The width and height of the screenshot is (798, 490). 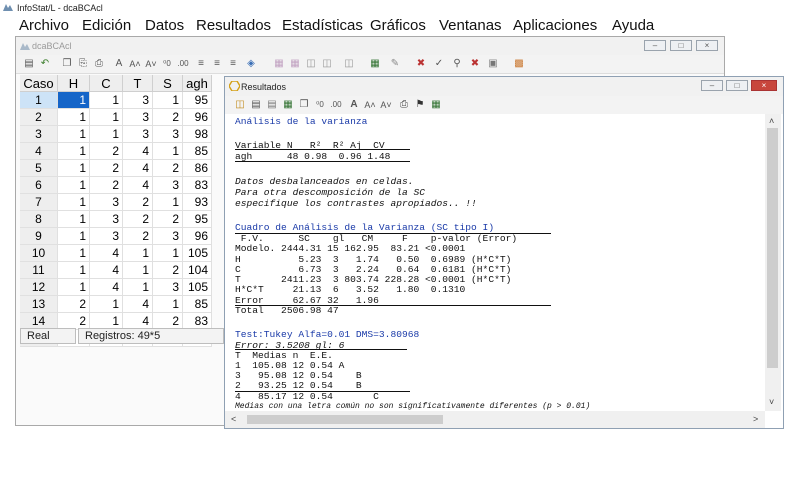 What do you see at coordinates (116, 134) in the screenshot?
I see `table-row: 3 1 1 3 3 98` at bounding box center [116, 134].